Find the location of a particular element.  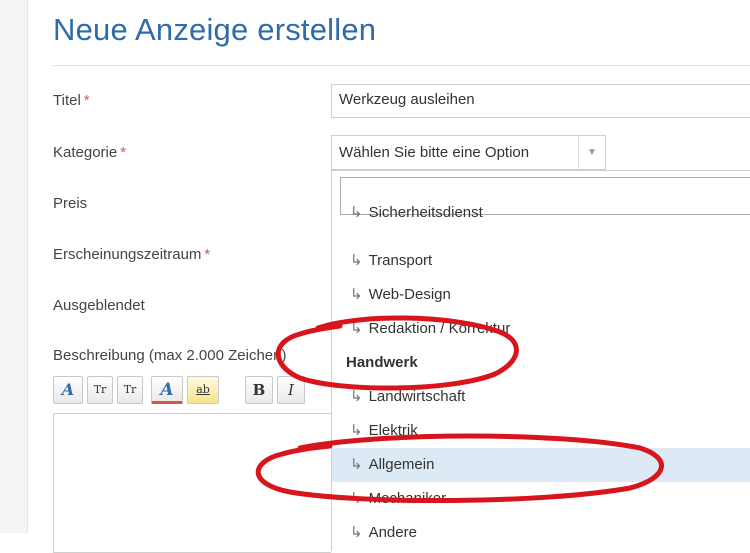

hidden-label-text: Ausgeblendet is located at coordinates (99, 305).